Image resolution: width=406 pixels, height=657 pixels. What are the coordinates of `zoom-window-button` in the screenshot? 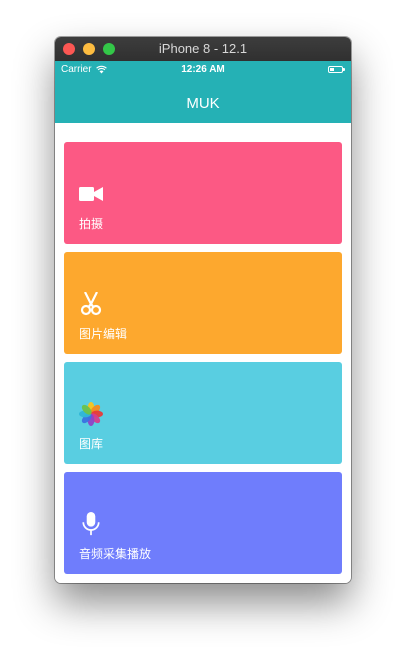 It's located at (109, 49).